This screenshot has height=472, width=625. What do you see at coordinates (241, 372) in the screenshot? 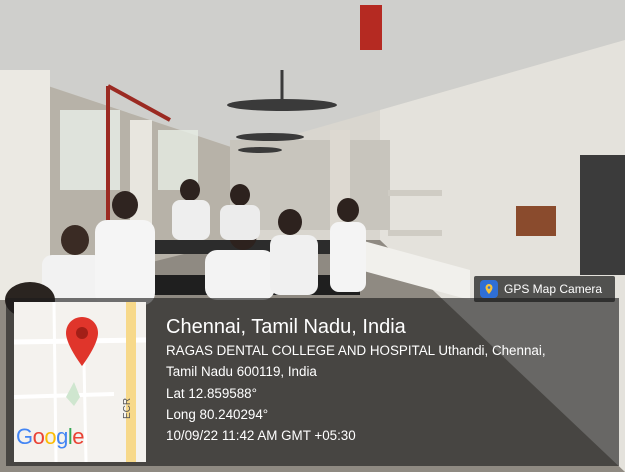
I see `address-line-2: Tamil Nadu 600119, India` at bounding box center [241, 372].